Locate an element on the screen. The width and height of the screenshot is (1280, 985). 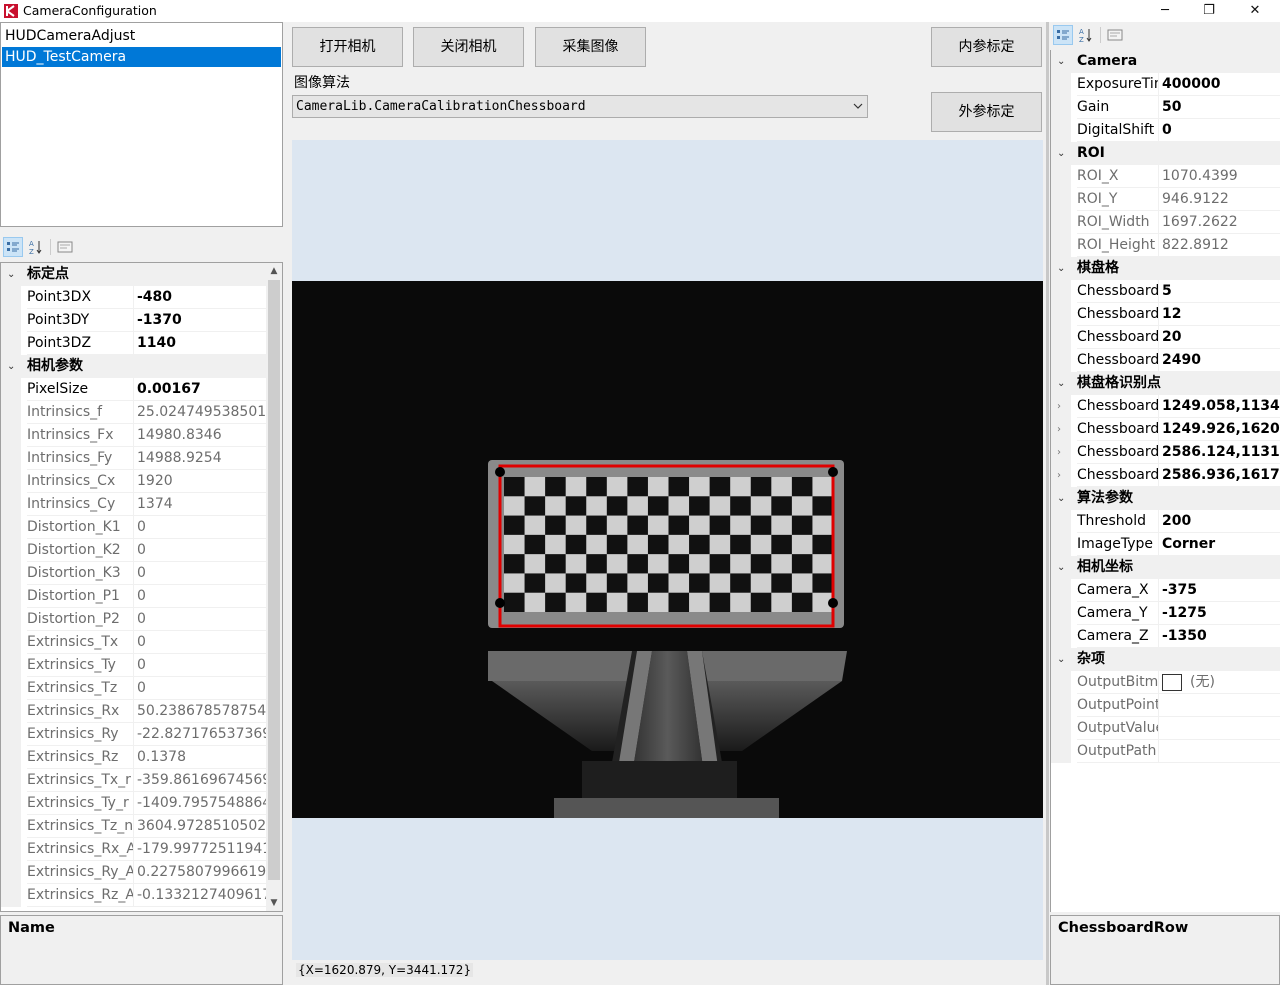
property-name: Distortion_K1 is located at coordinates (80, 527).